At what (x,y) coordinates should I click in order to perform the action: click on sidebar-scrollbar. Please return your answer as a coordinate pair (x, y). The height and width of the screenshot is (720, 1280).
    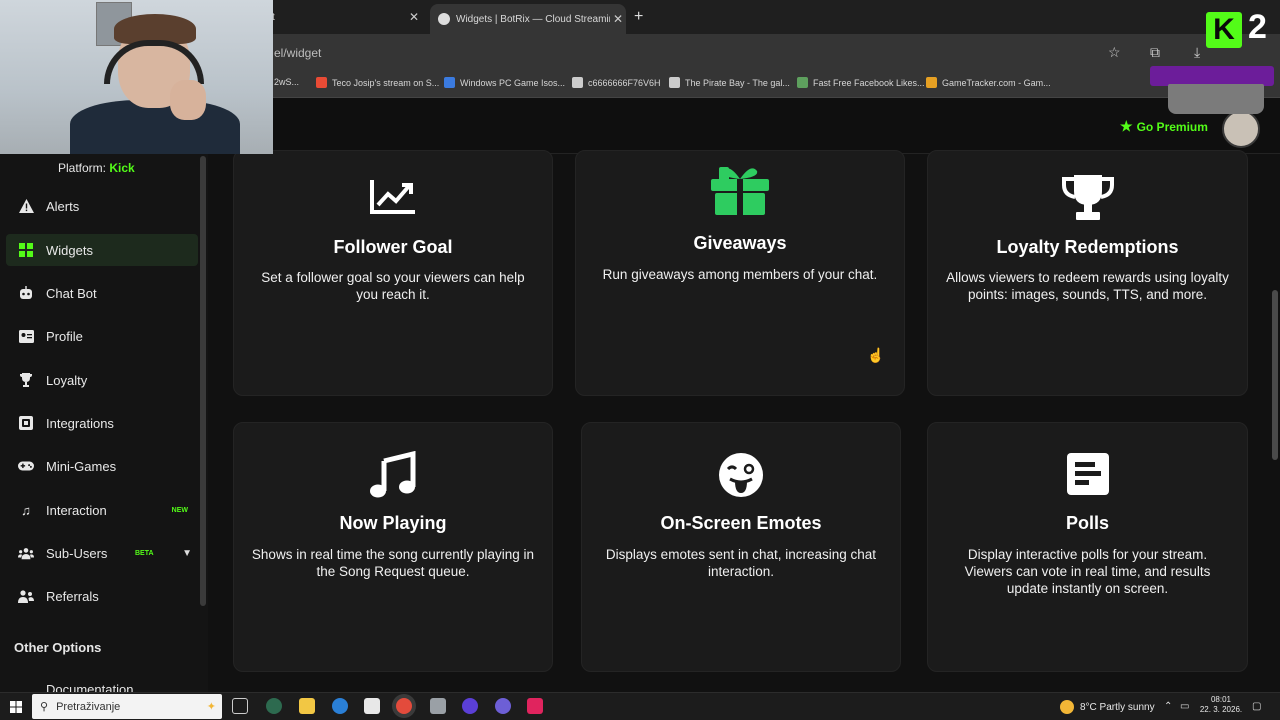
    Looking at the image, I should click on (203, 381).